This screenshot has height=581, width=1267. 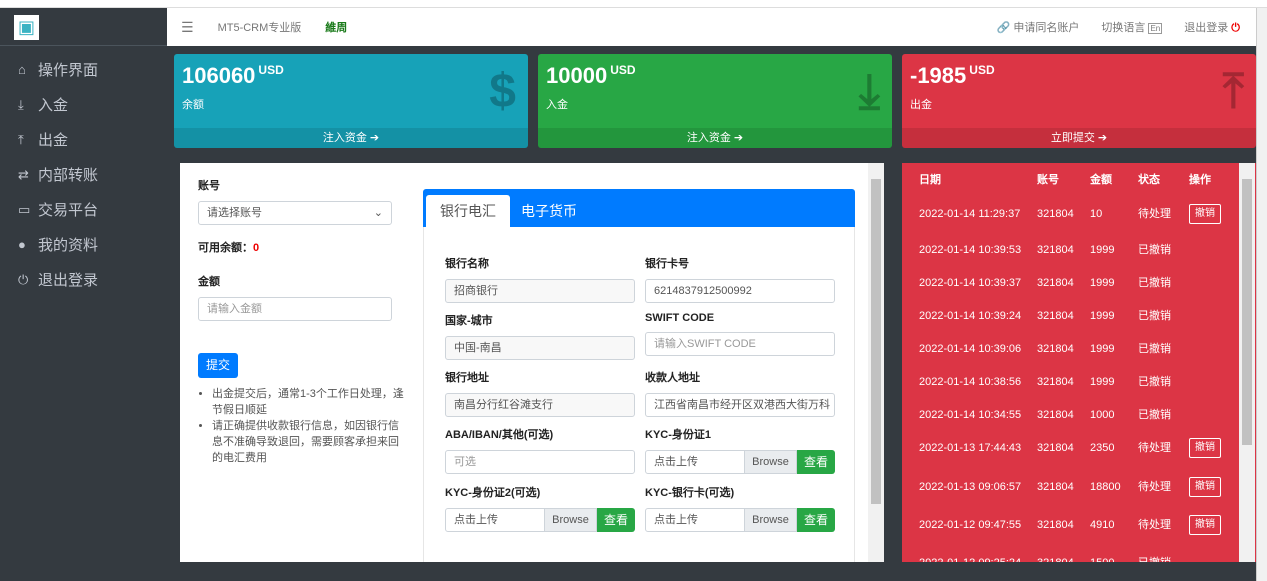 I want to click on bank-address-input: 南昌分行红谷滩支行, so click(x=540, y=405).